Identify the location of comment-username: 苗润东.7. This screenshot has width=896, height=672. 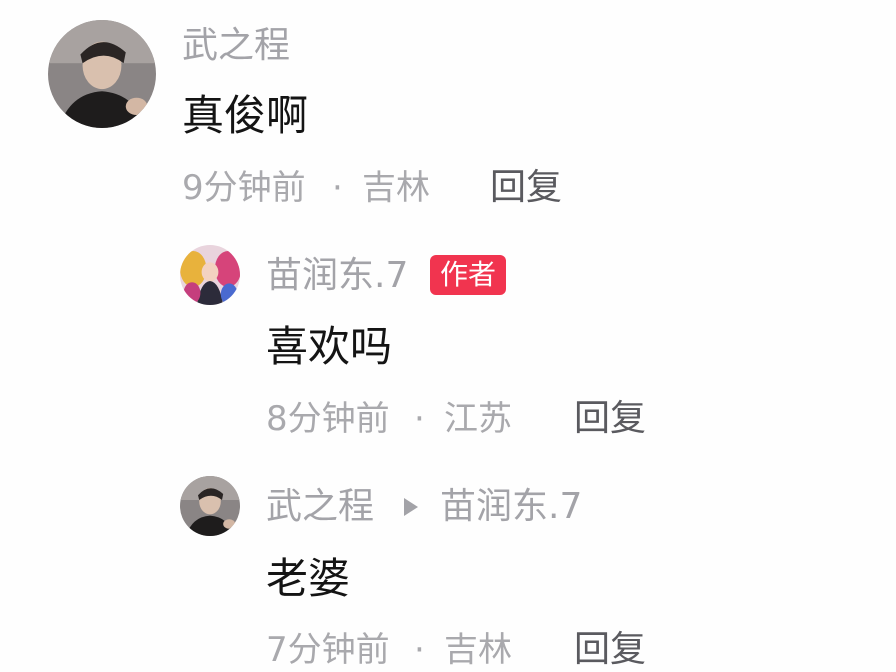
(337, 276).